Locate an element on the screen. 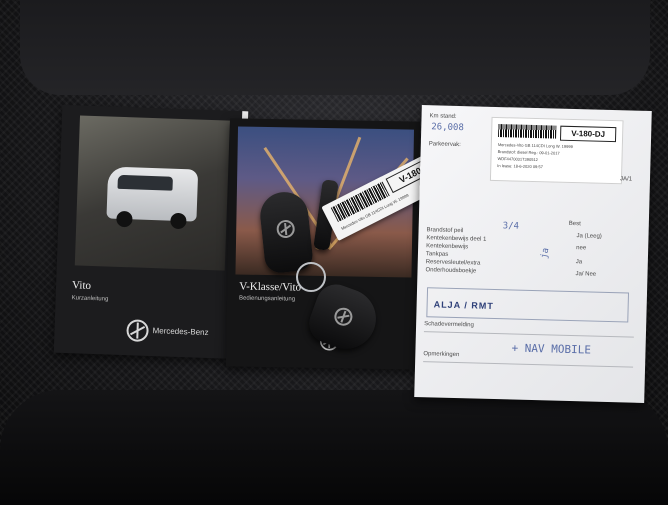  sticker-barcode is located at coordinates (527, 131).